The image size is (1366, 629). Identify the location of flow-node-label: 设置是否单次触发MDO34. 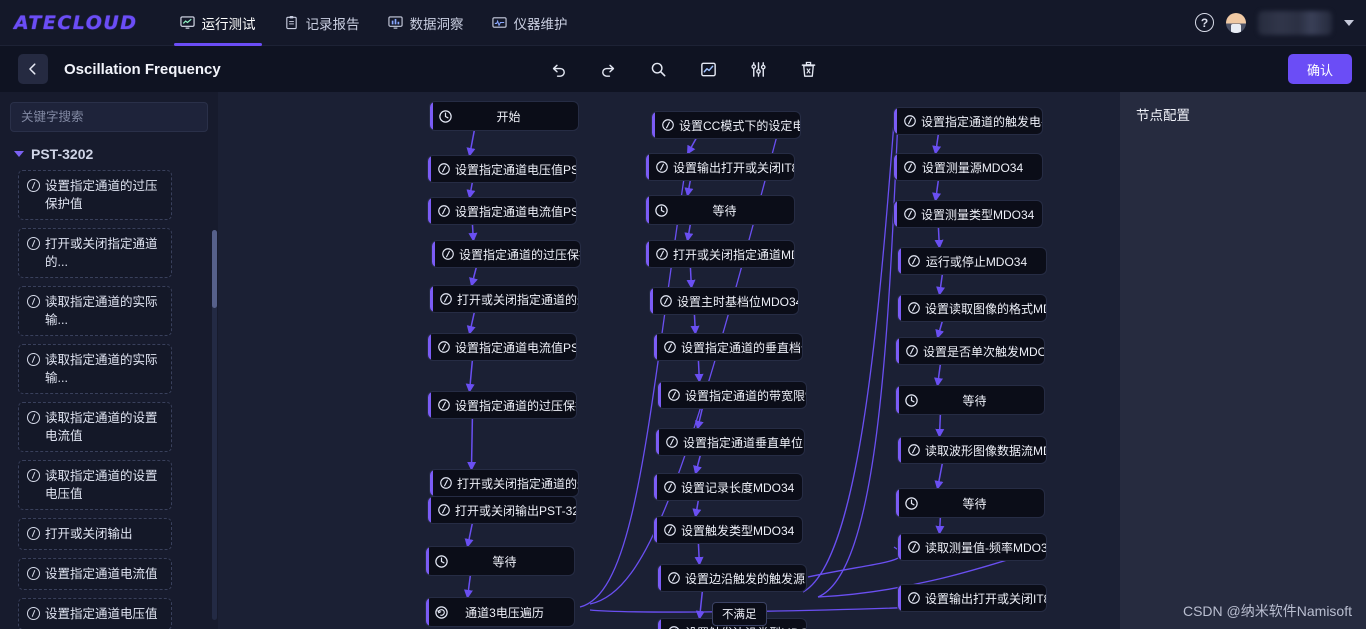
(983, 351).